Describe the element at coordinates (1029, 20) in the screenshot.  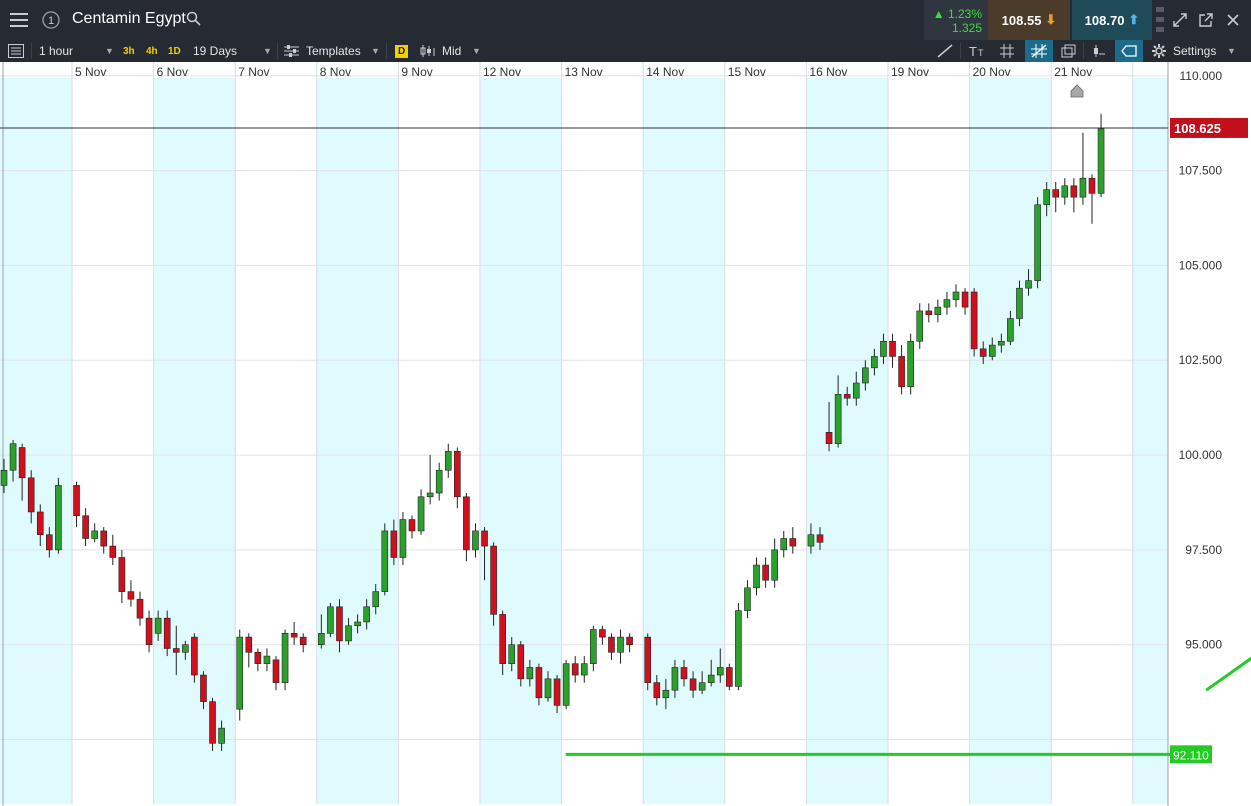
I see `sell-button: 108.55 ⬇` at that location.